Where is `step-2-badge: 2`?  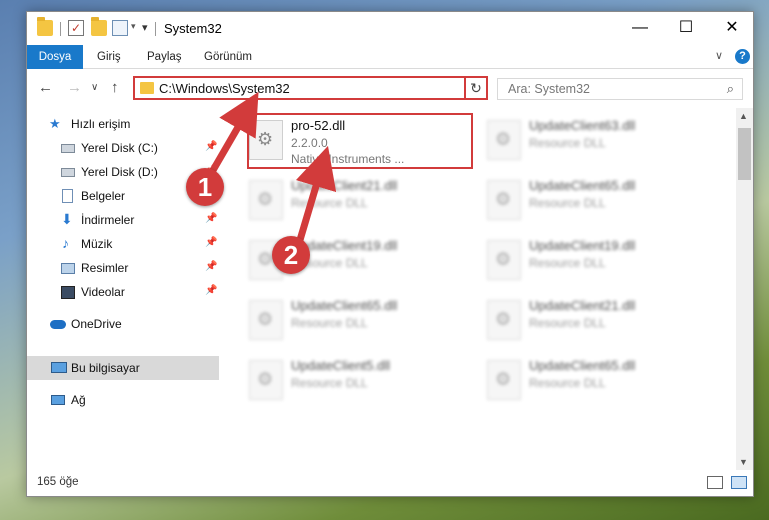 step-2-badge: 2 is located at coordinates (291, 255).